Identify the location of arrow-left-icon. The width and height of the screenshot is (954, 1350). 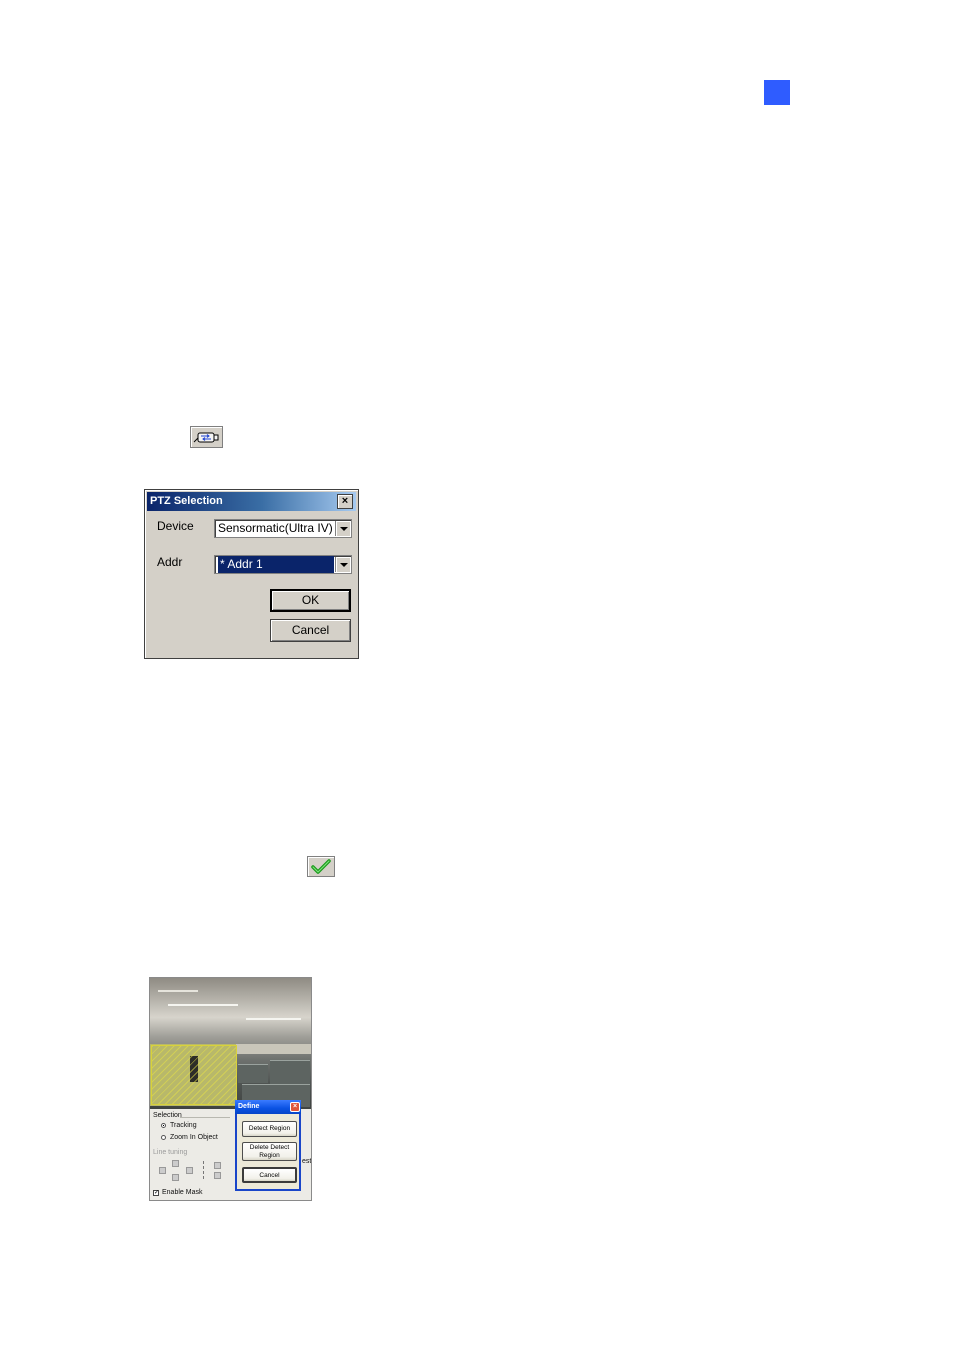
(162, 1170).